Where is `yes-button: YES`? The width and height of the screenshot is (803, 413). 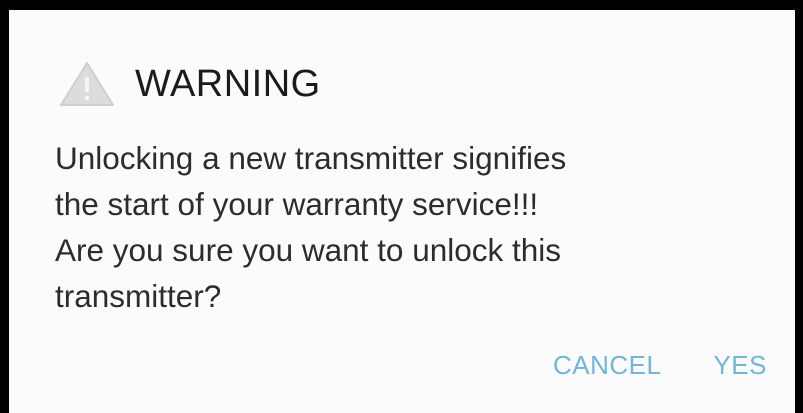
yes-button: YES is located at coordinates (740, 365).